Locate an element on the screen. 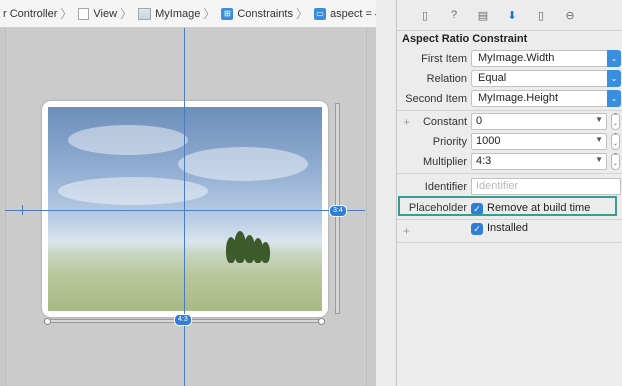  jump-bar-controller-label: r Controller is located at coordinates (30, 13).